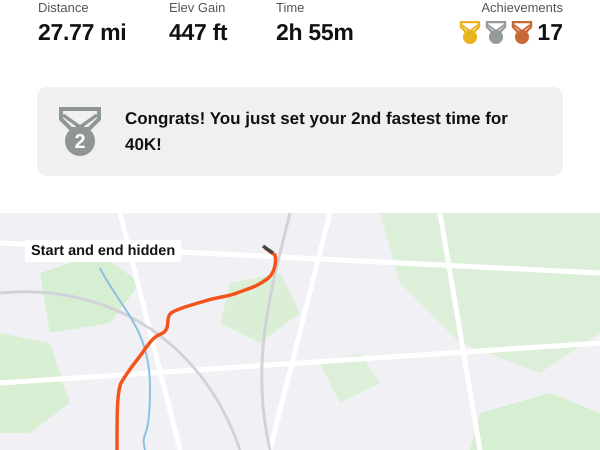  I want to click on stat-label: Distance, so click(64, 8).